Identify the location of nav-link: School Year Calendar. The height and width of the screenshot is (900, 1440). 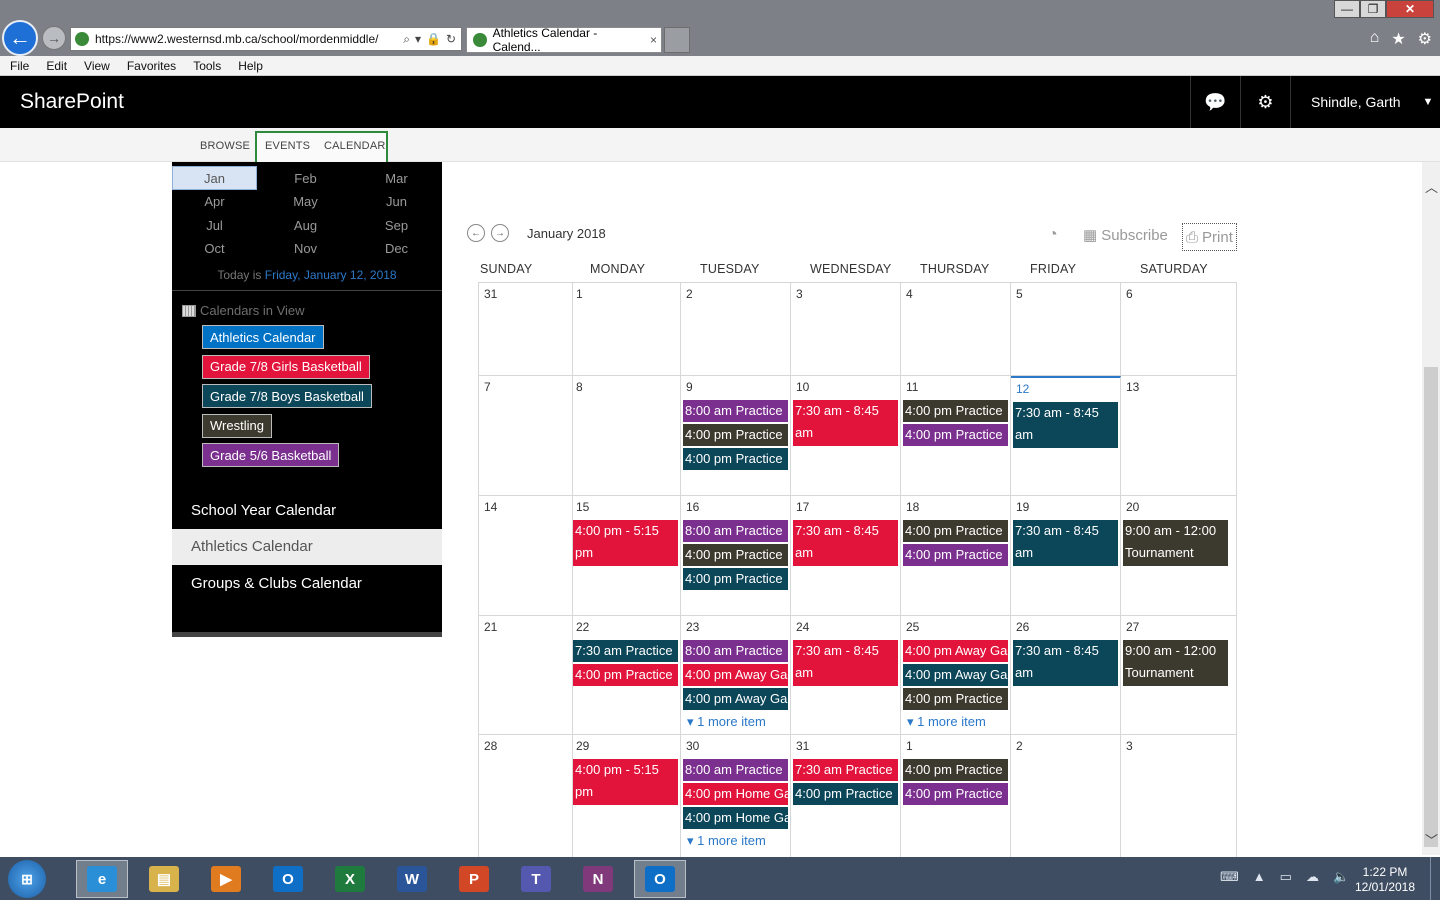
(307, 510).